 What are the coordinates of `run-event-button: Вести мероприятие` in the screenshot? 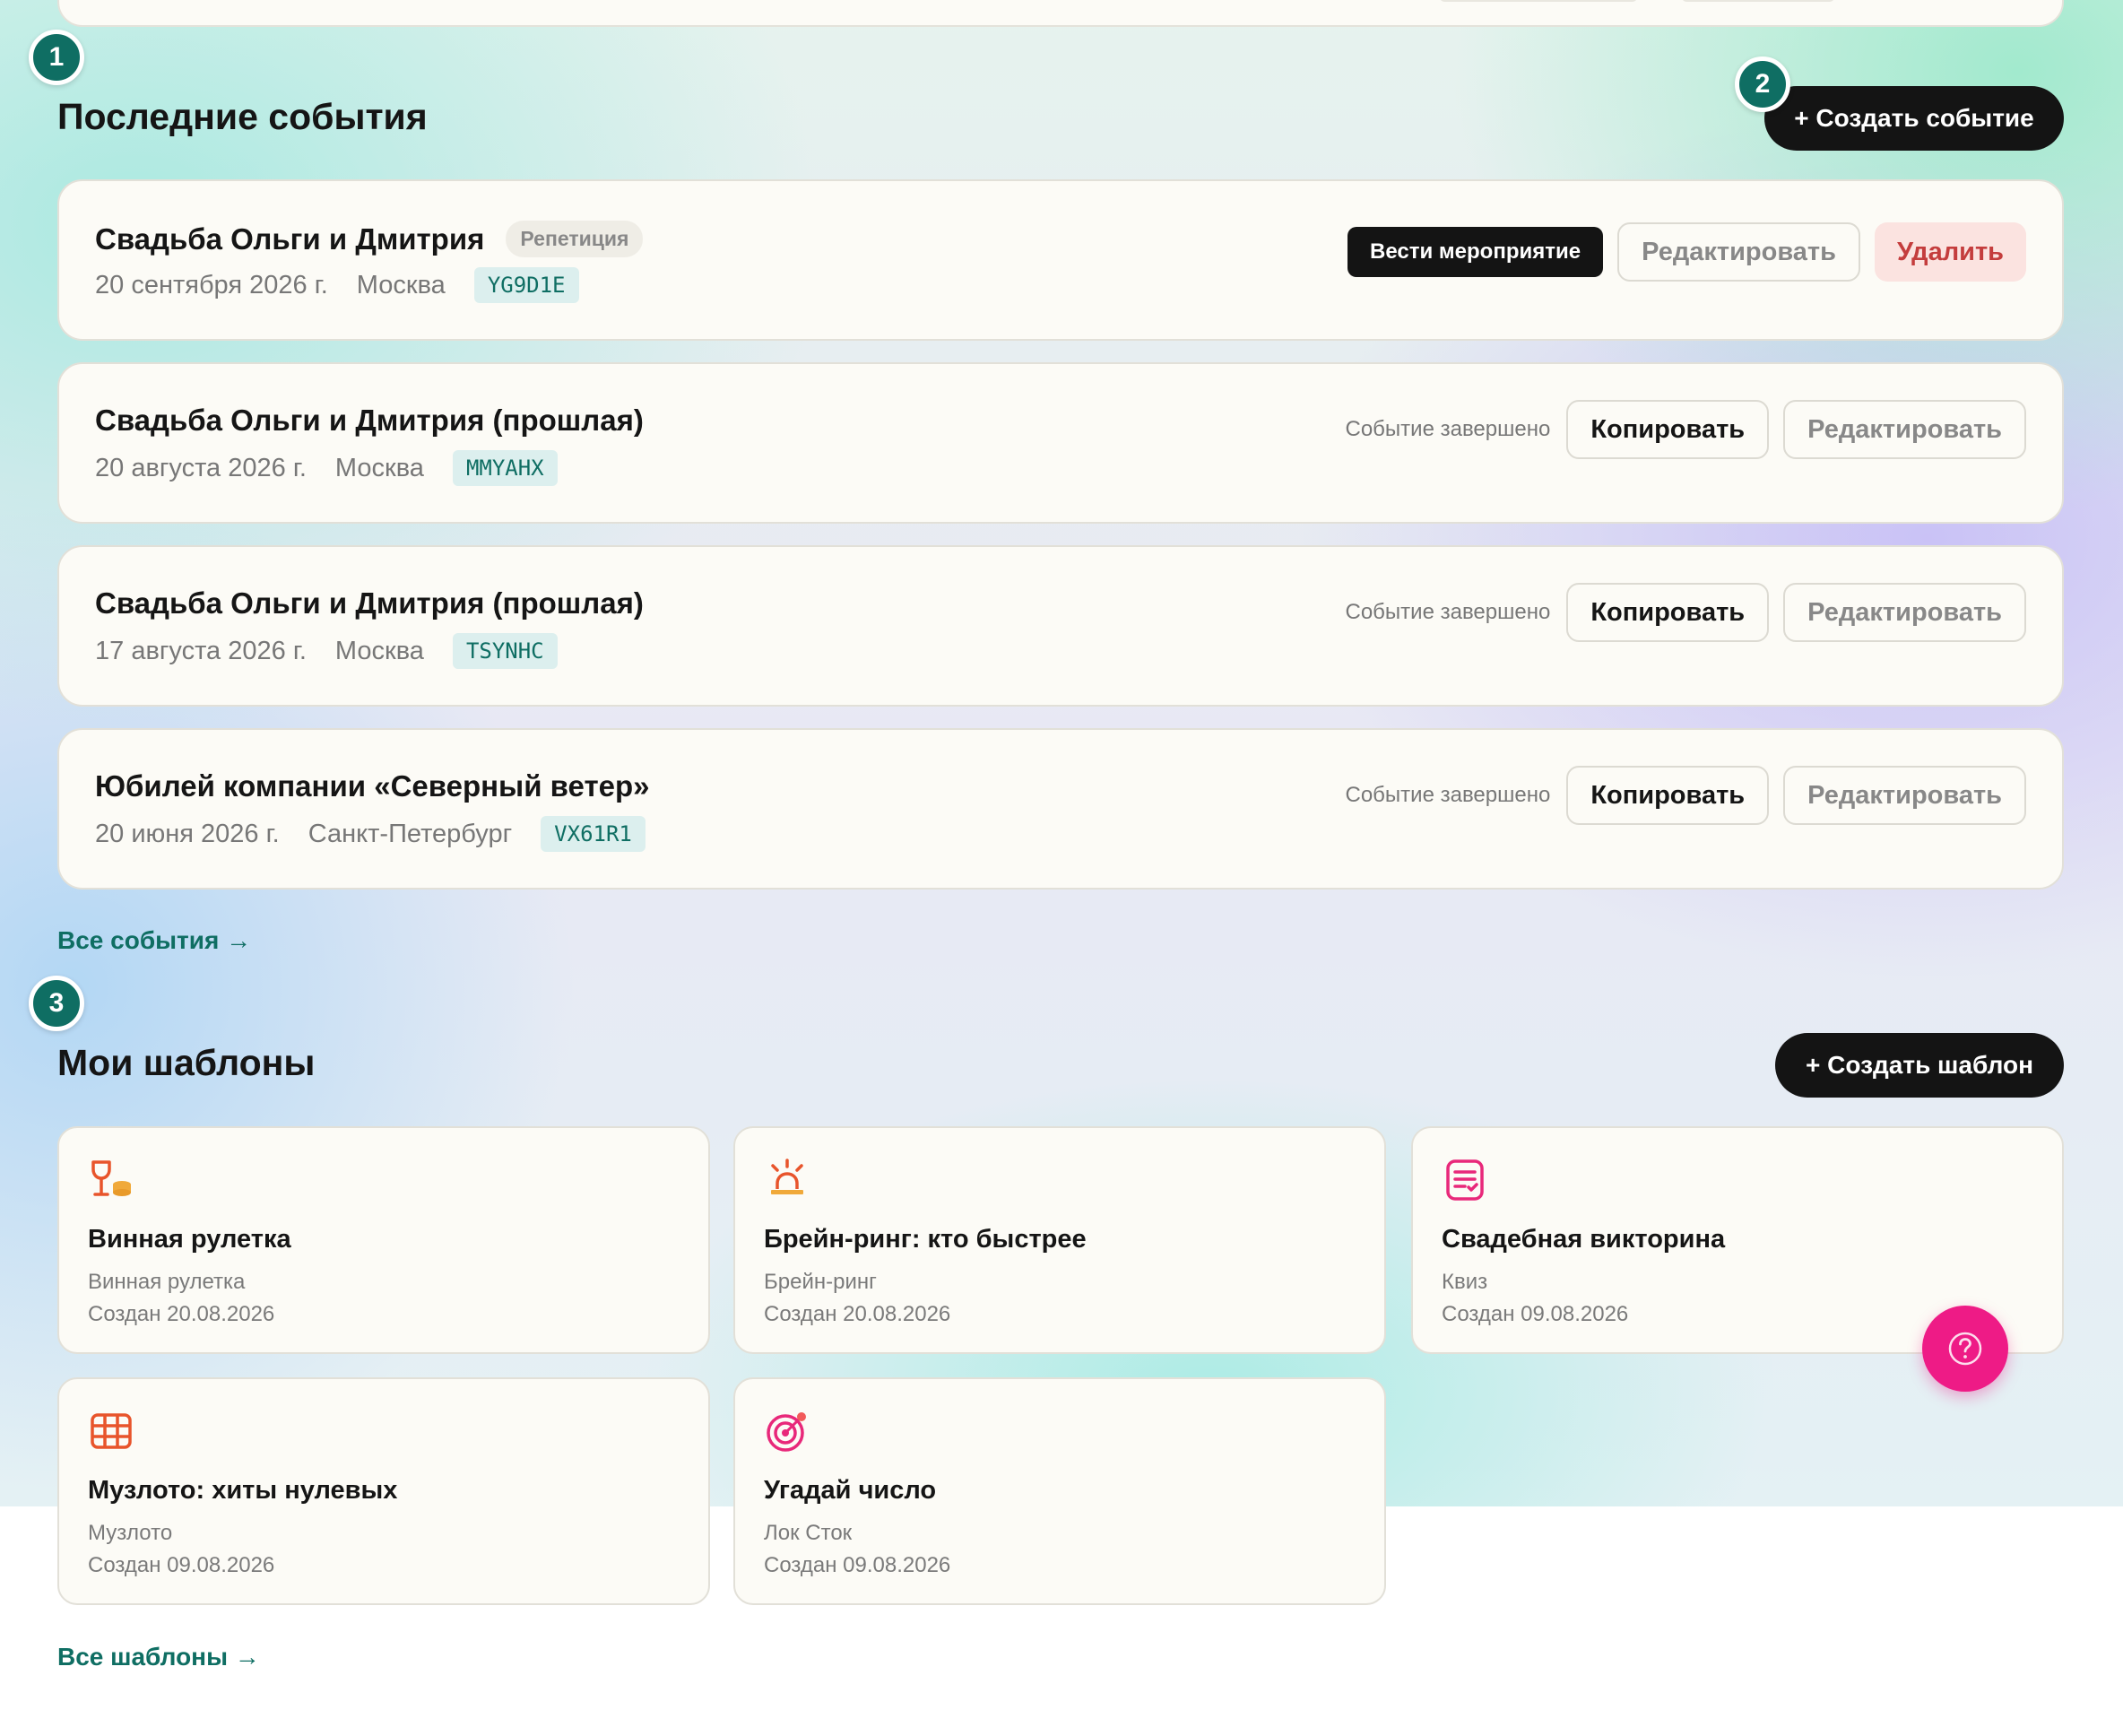 It's located at (1475, 252).